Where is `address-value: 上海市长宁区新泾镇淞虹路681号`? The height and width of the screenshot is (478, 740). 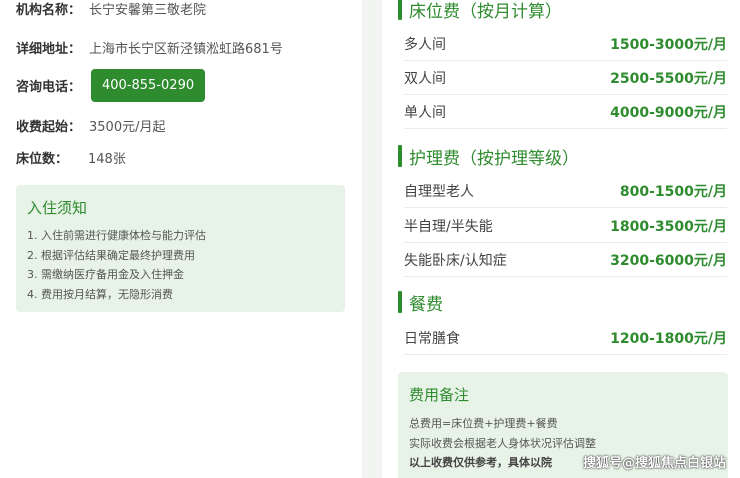 address-value: 上海市长宁区新泾镇淞虹路681号 is located at coordinates (186, 49).